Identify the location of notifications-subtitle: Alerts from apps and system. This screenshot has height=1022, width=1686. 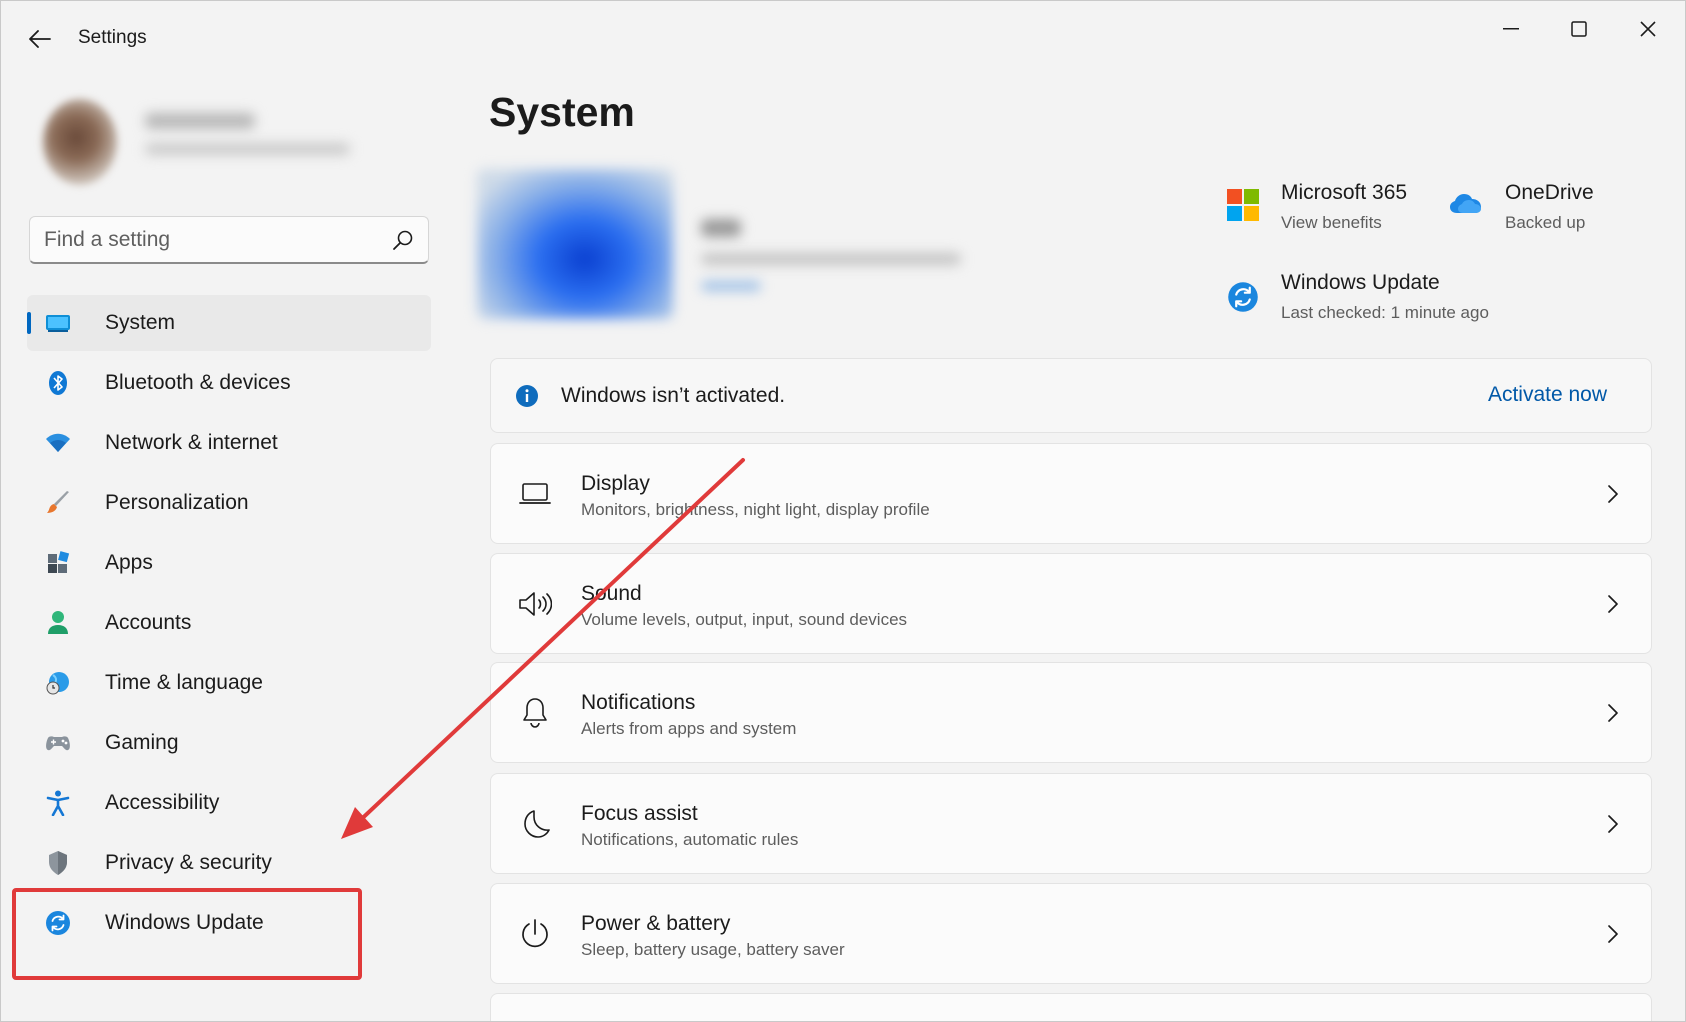
(689, 728).